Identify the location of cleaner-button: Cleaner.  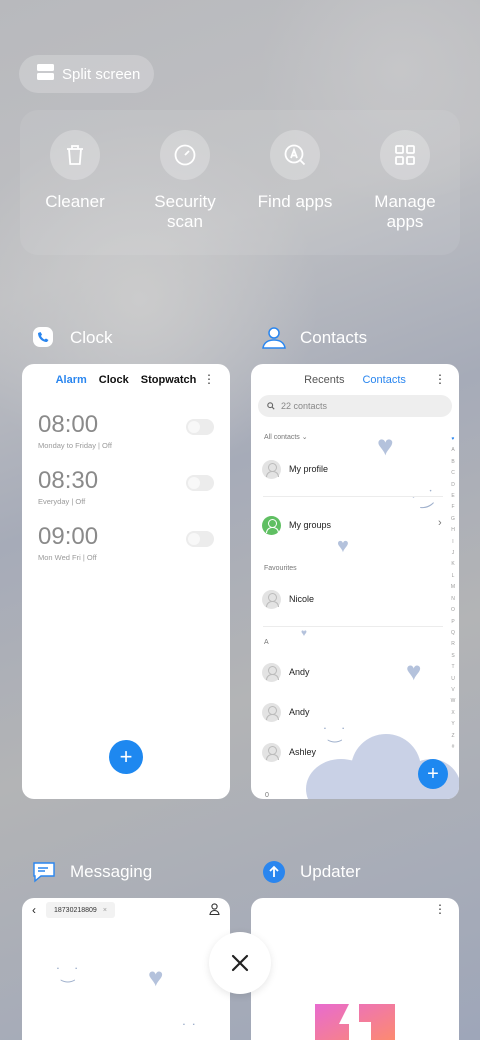
(75, 171).